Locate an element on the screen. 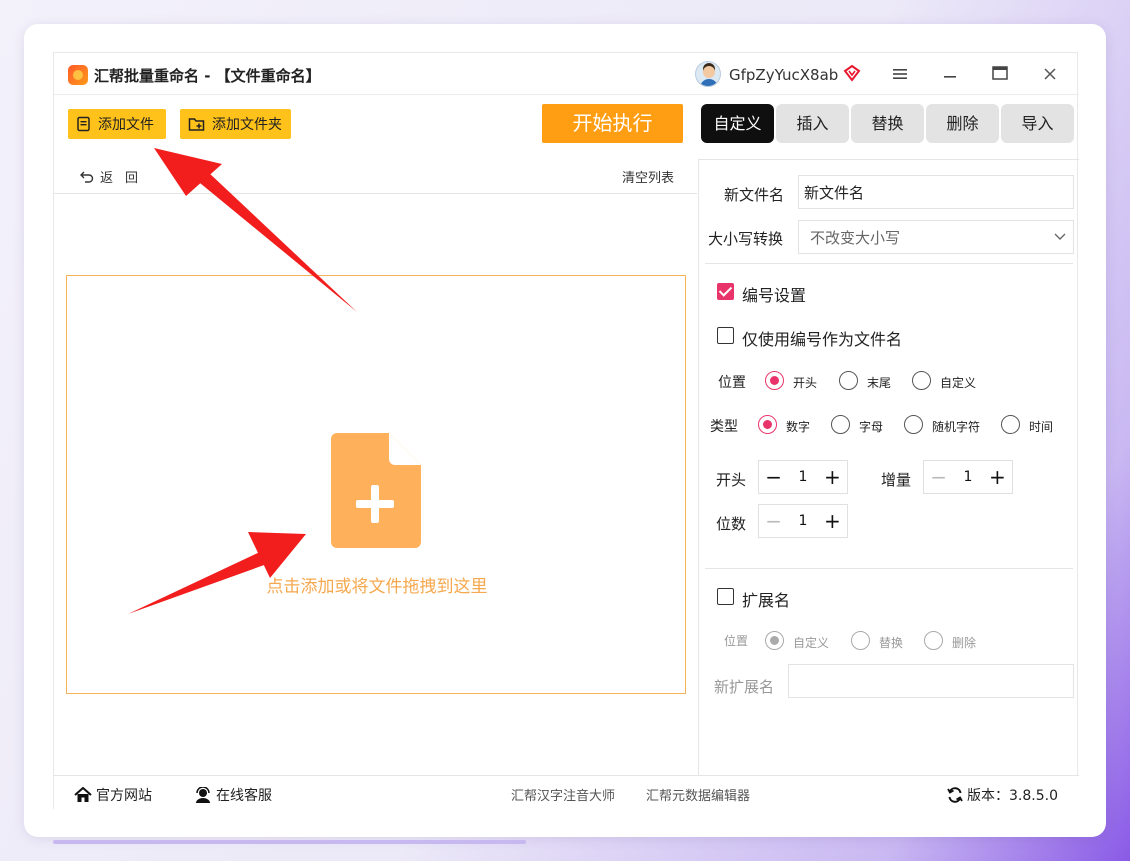 Image resolution: width=1130 pixels, height=861 pixels. case-select: 不改变大小写 is located at coordinates (936, 237).